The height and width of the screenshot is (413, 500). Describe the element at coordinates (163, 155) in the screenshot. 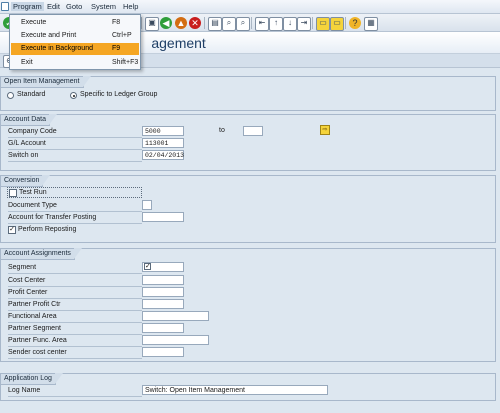

I see `switch-on-input: 02/04/2013` at that location.